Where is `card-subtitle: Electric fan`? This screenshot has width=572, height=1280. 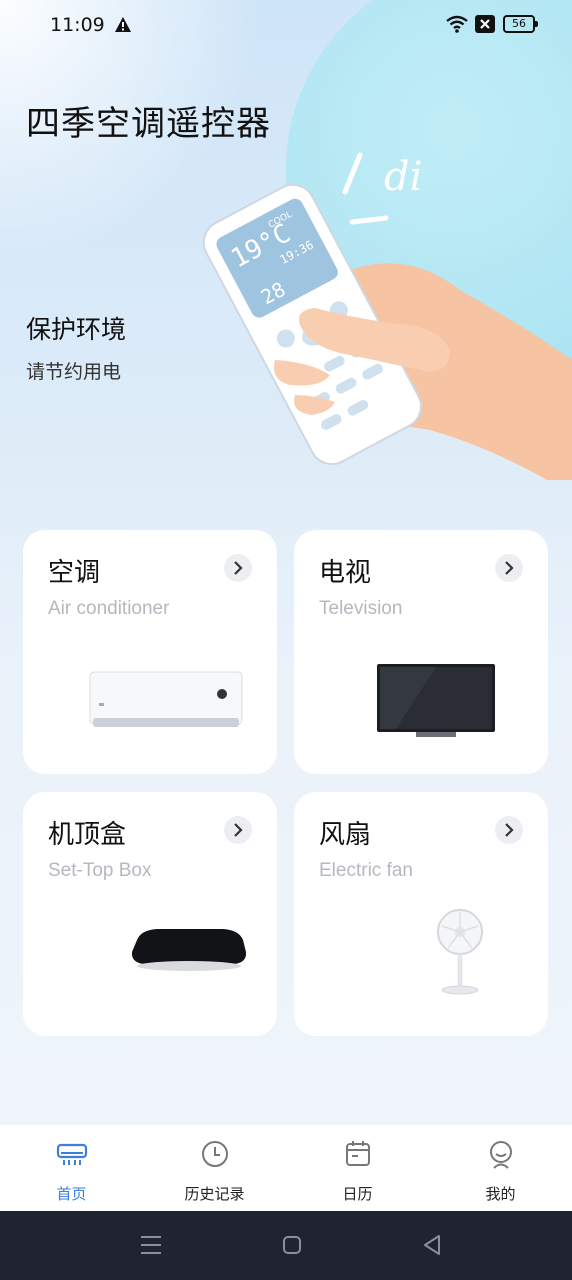
card-subtitle: Electric fan is located at coordinates (366, 870).